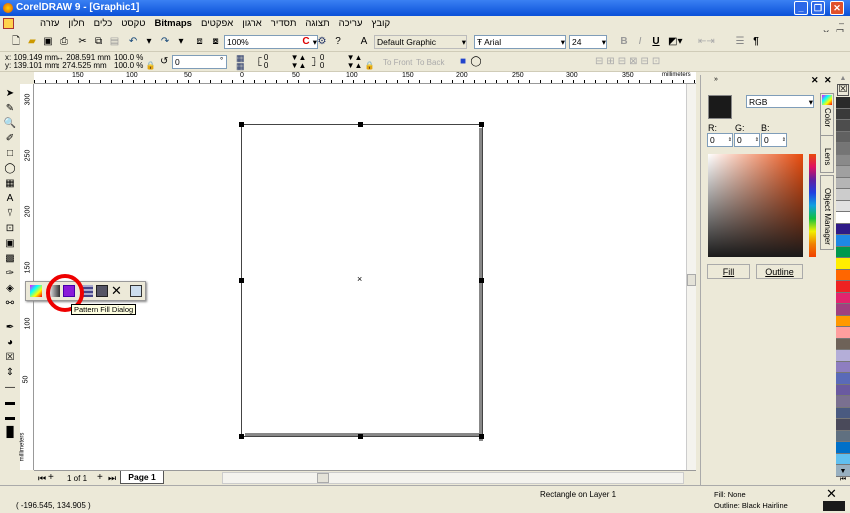 This screenshot has width=850, height=513. What do you see at coordinates (48, 42) in the screenshot?
I see `save-icon: ▣` at bounding box center [48, 42].